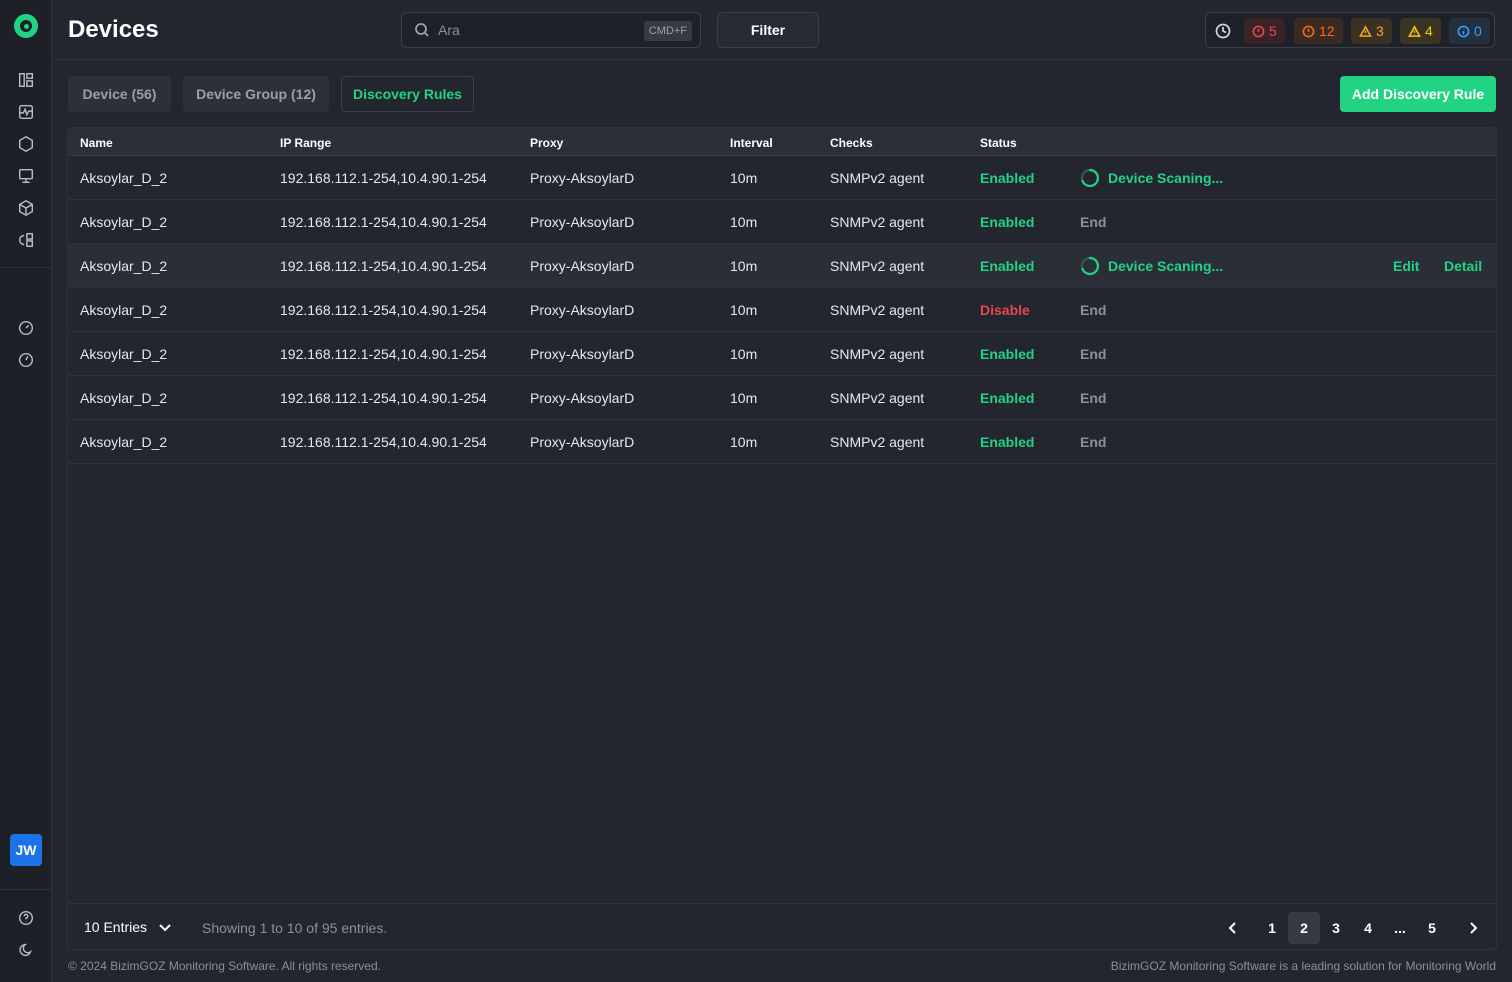  What do you see at coordinates (305, 143) in the screenshot?
I see `column-header-ip-range: IP Range` at bounding box center [305, 143].